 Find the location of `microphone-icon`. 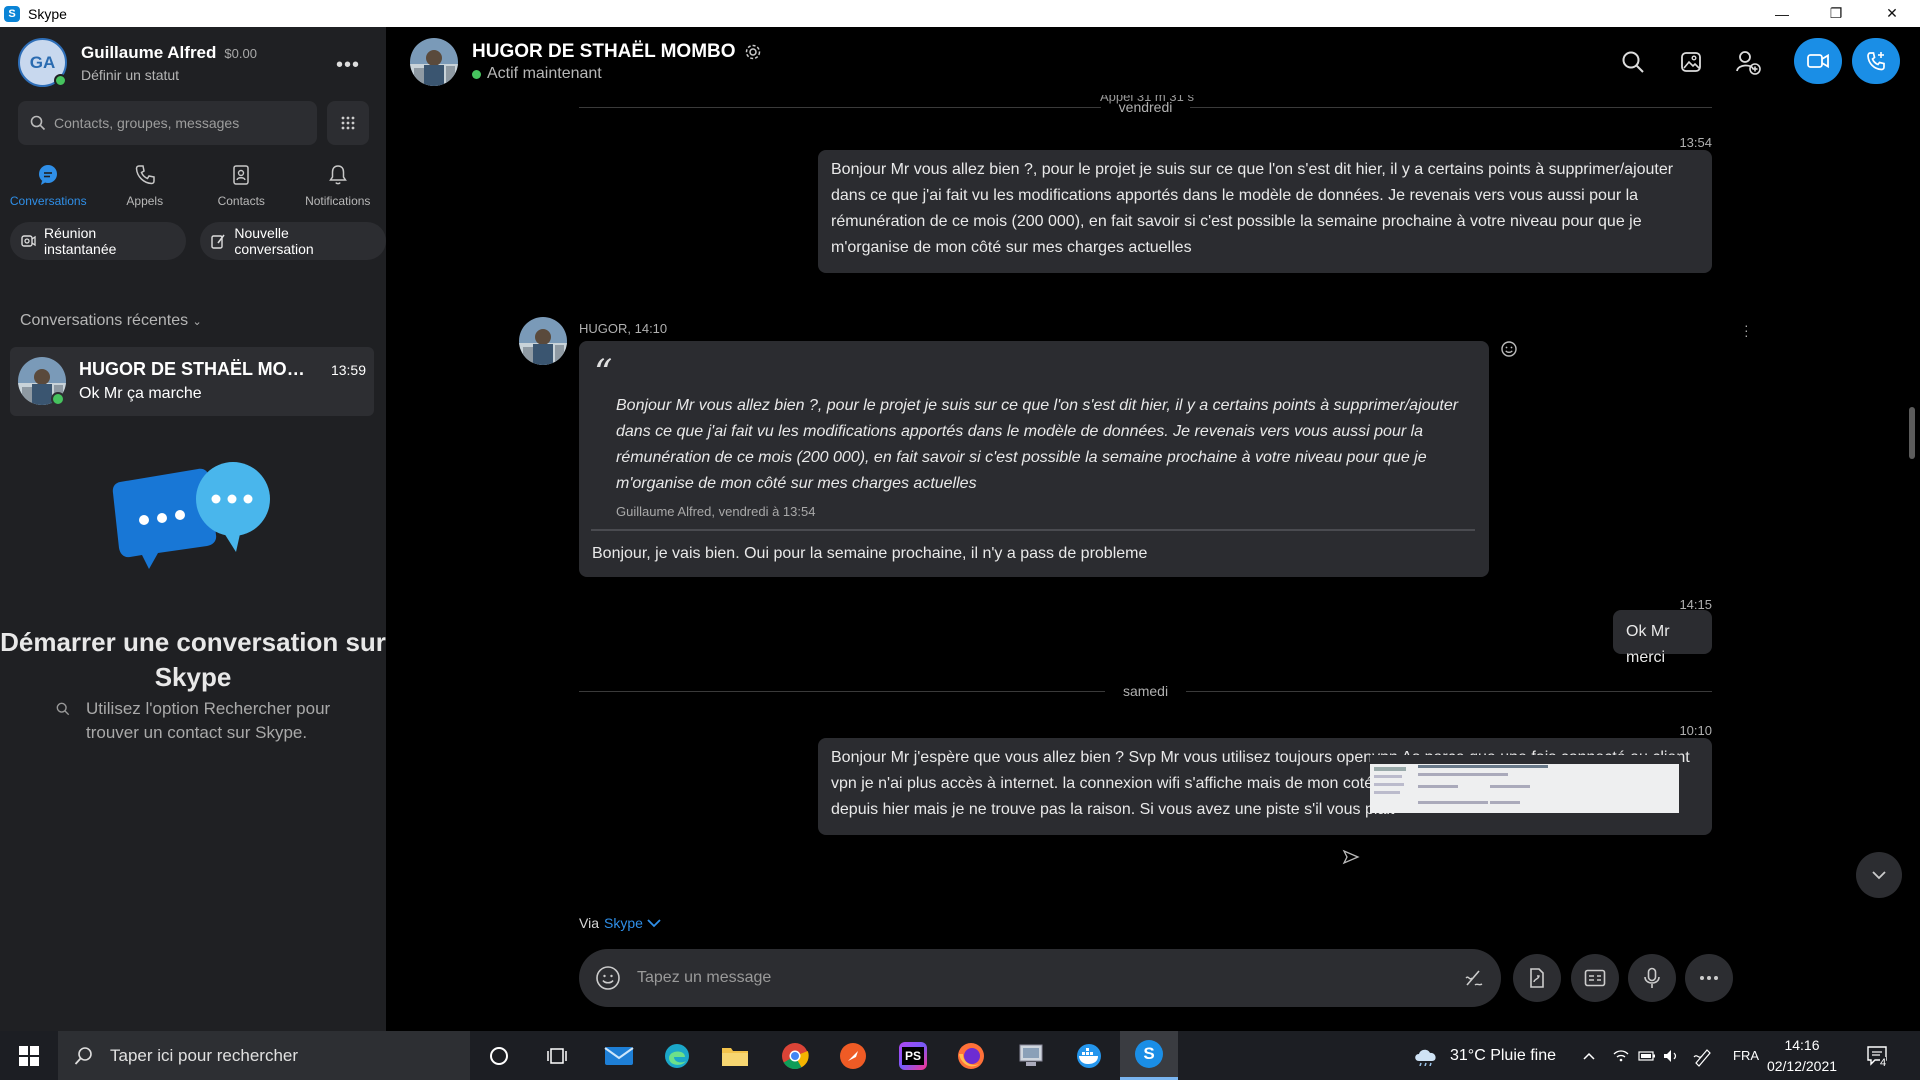

microphone-icon is located at coordinates (1652, 977).